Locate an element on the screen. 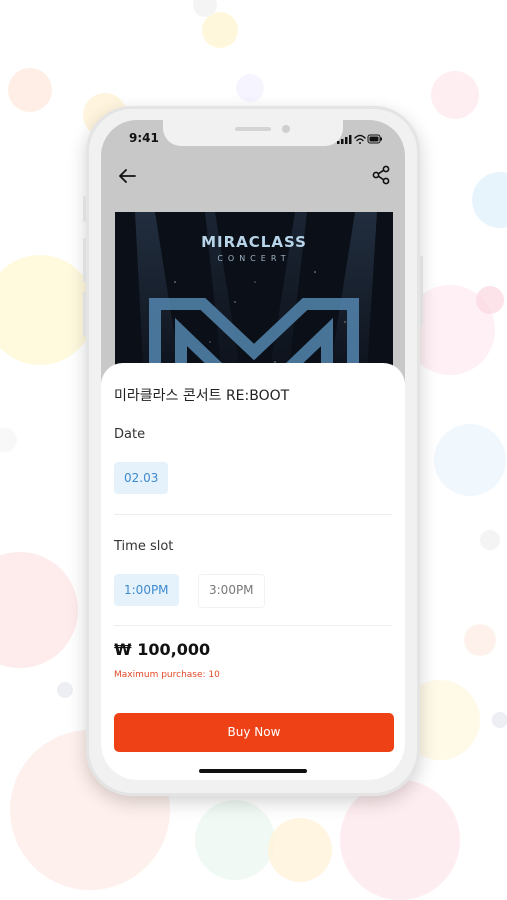  date-option: 02.03 is located at coordinates (141, 478).